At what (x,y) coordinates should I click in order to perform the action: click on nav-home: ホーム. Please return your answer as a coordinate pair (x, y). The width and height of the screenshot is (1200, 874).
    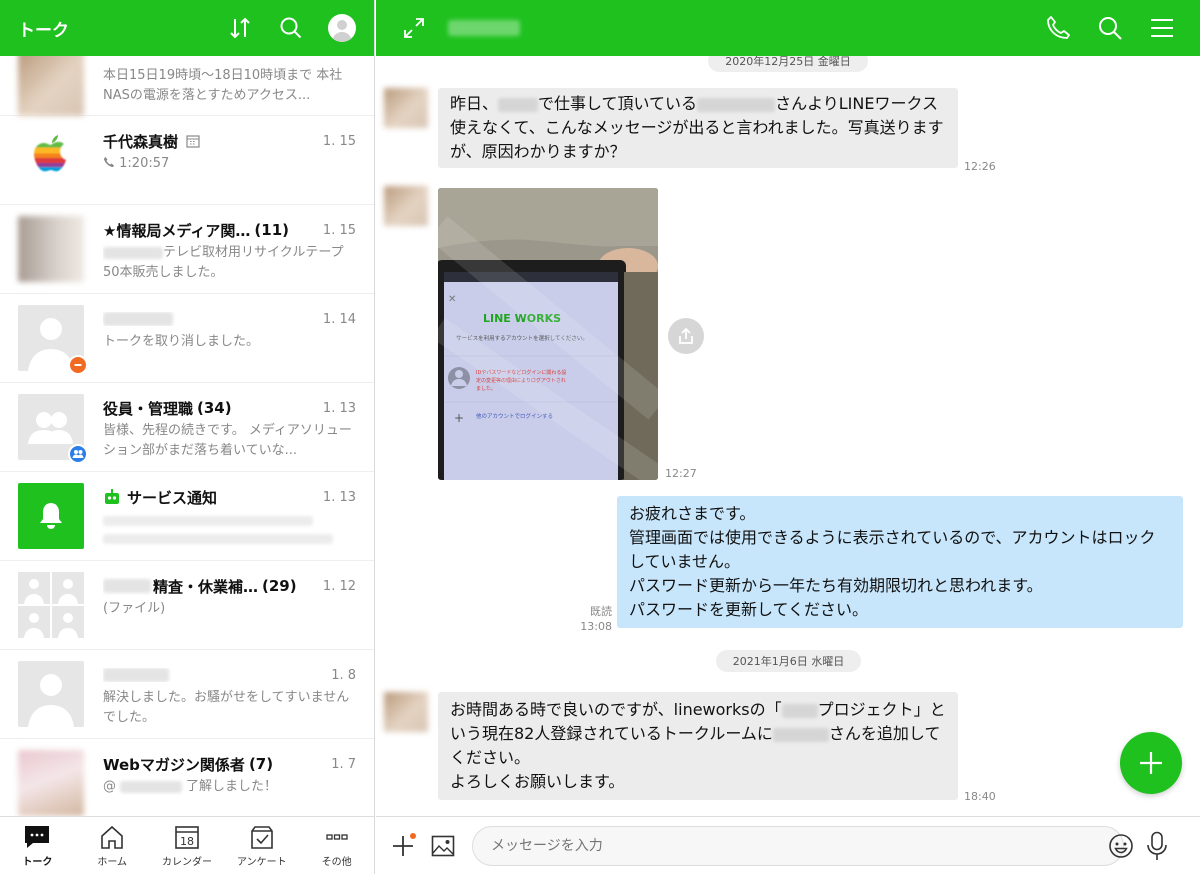
    Looking at the image, I should click on (112, 845).